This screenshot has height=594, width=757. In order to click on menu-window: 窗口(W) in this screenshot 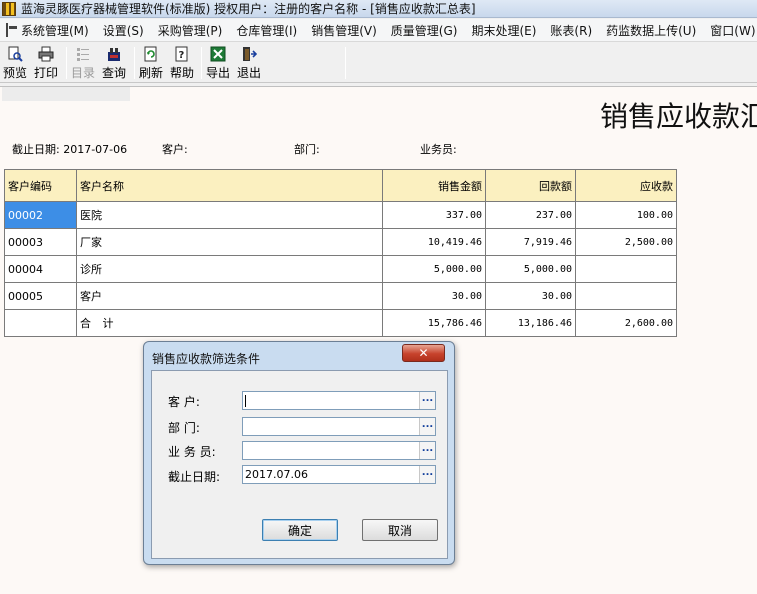, I will do `click(730, 30)`.